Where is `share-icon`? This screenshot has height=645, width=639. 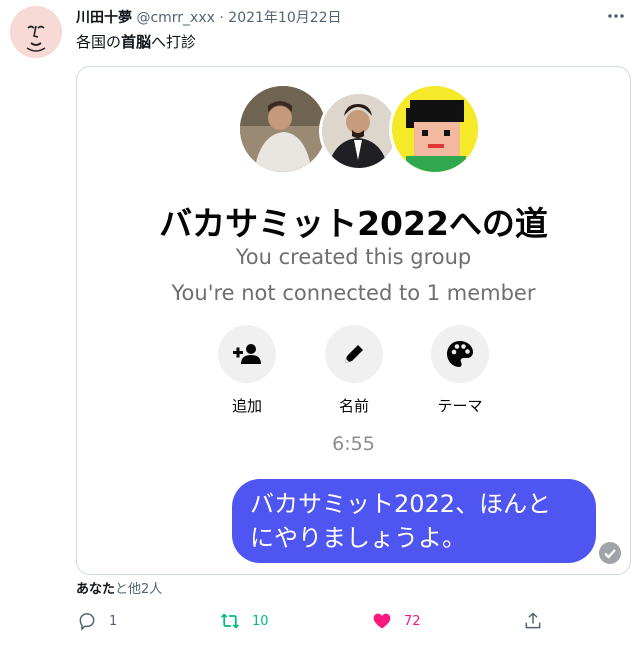
share-icon is located at coordinates (533, 620).